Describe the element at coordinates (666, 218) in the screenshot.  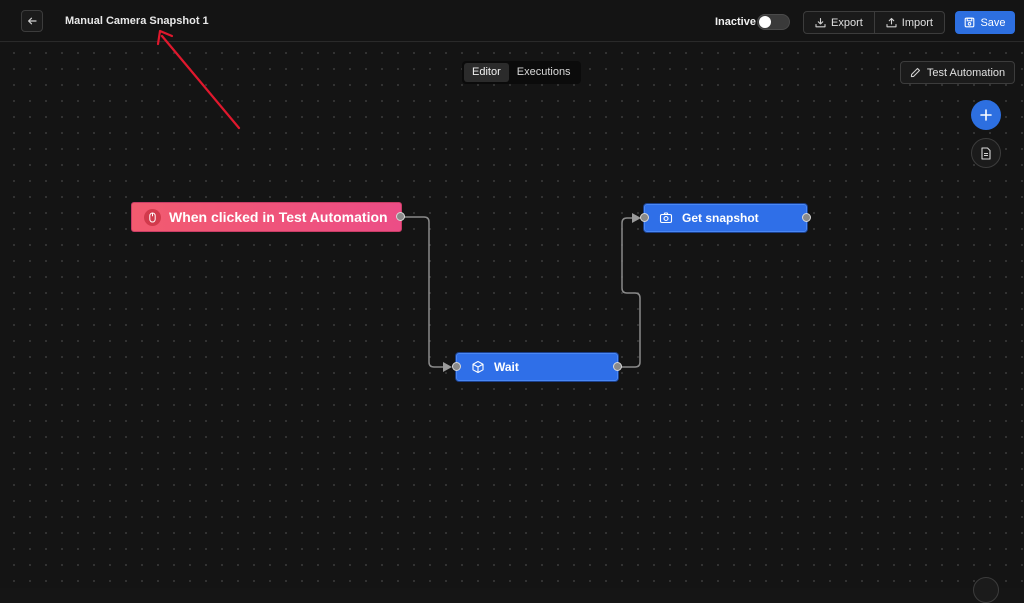
I see `camera-icon` at that location.